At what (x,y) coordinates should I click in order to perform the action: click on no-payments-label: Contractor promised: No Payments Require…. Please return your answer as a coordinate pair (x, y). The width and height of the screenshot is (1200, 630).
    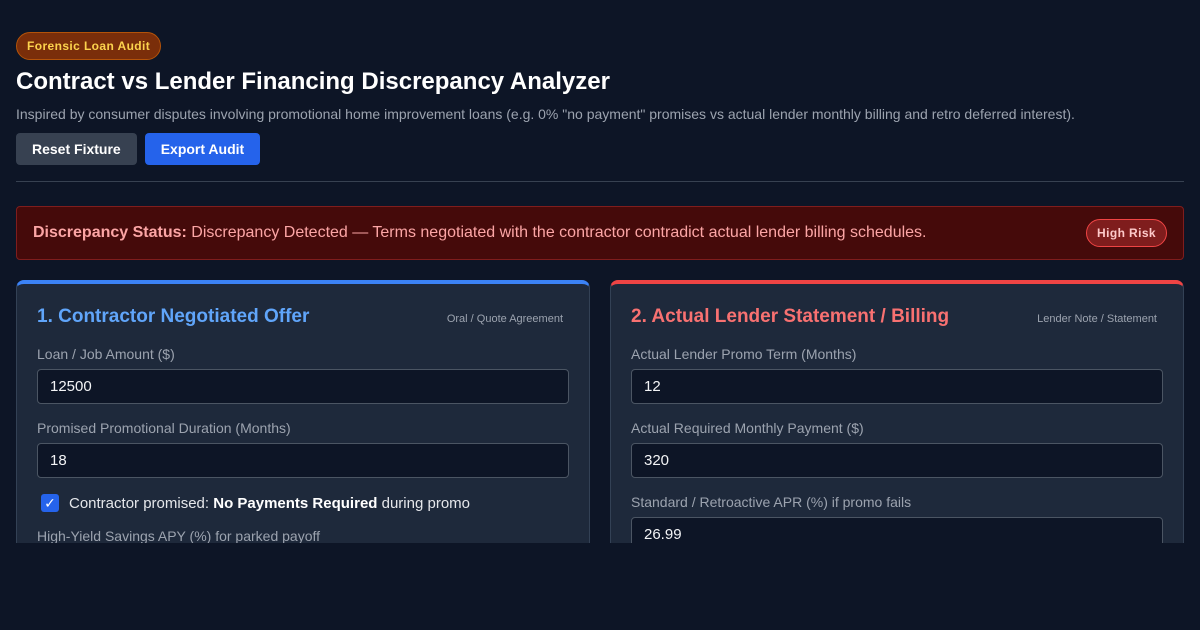
    Looking at the image, I should click on (269, 503).